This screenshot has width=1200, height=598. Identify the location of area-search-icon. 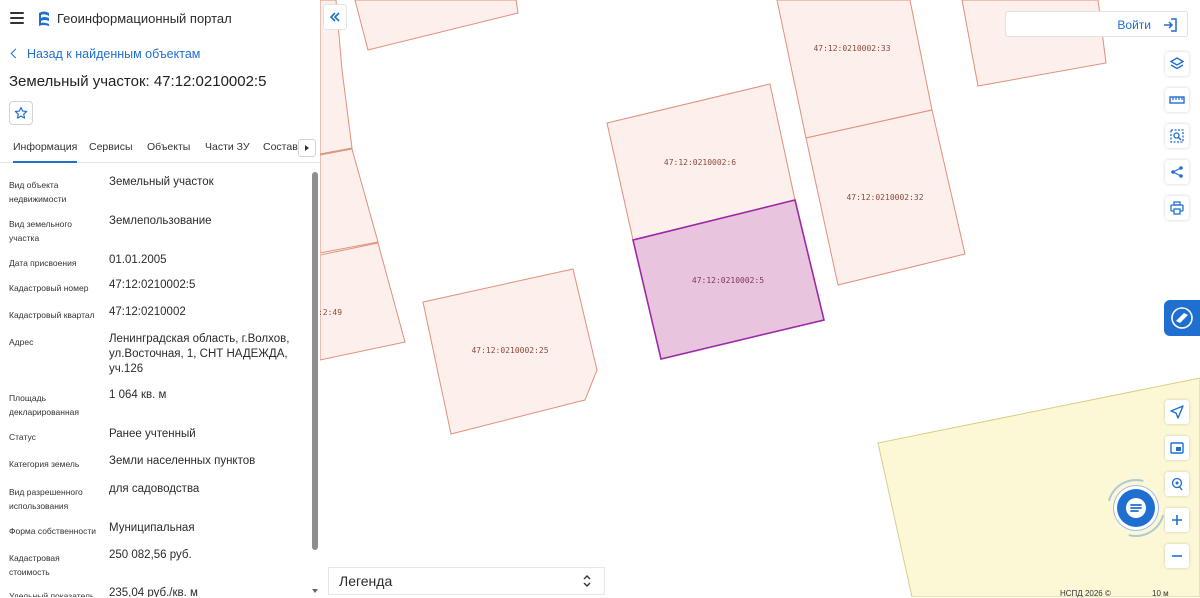
(1177, 136).